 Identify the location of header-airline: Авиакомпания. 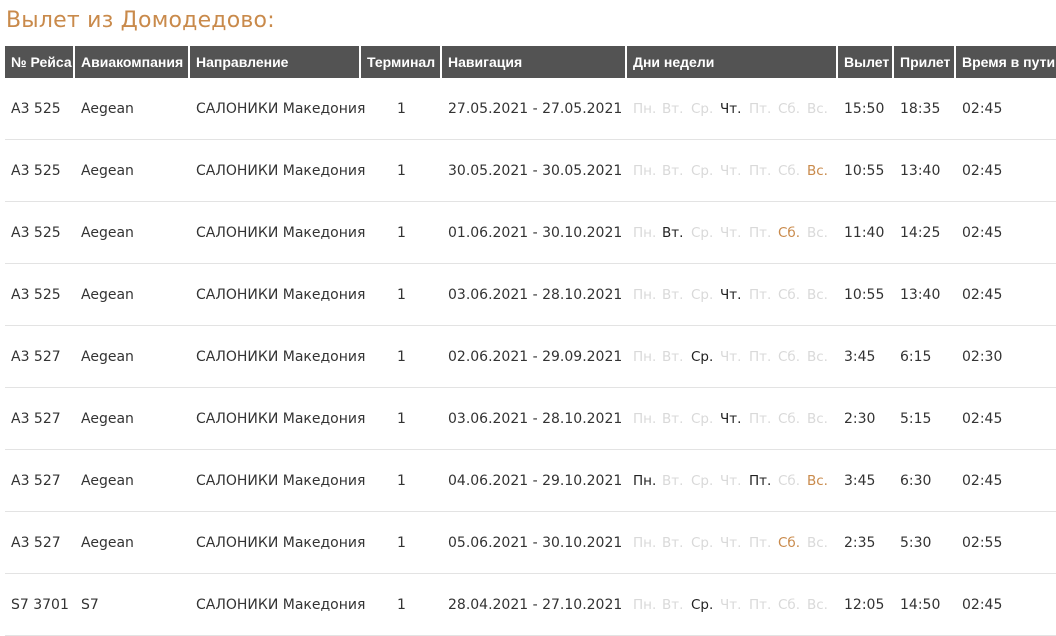
(132, 62).